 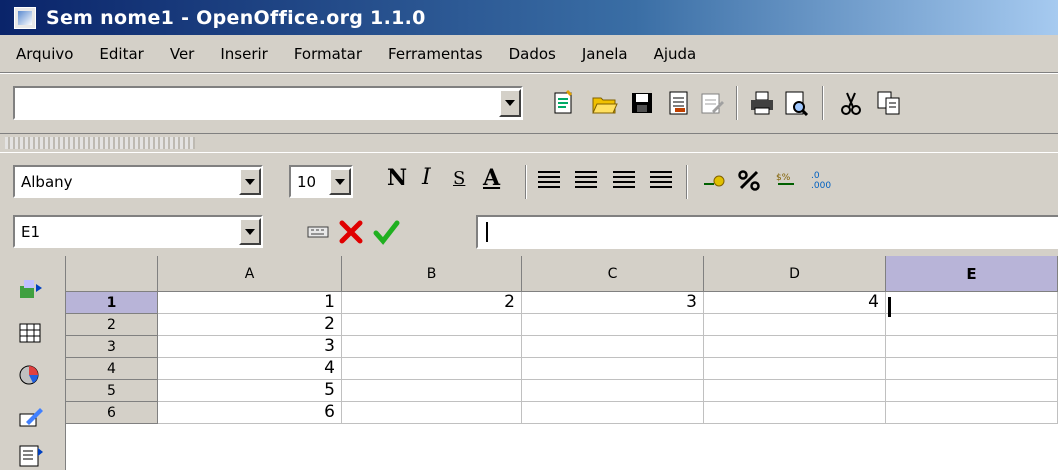 What do you see at coordinates (972, 413) in the screenshot?
I see `cell-e6` at bounding box center [972, 413].